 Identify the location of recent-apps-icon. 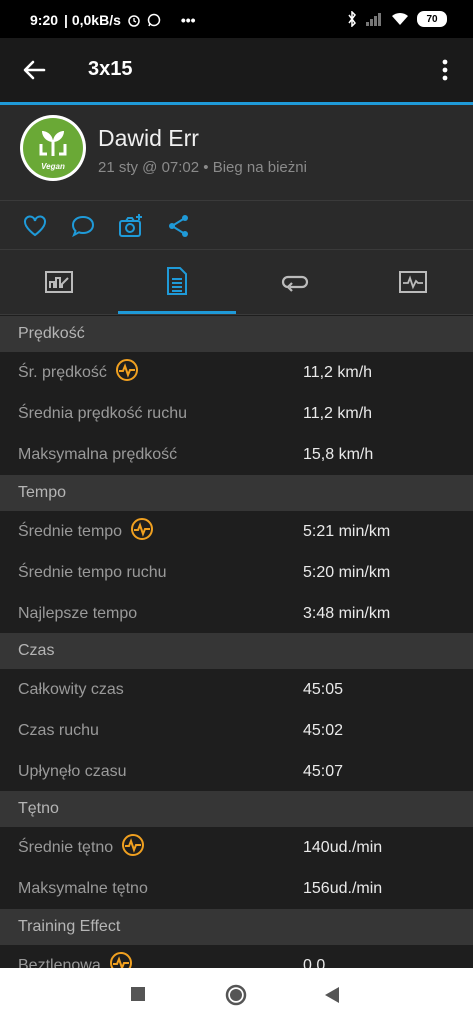
(138, 994).